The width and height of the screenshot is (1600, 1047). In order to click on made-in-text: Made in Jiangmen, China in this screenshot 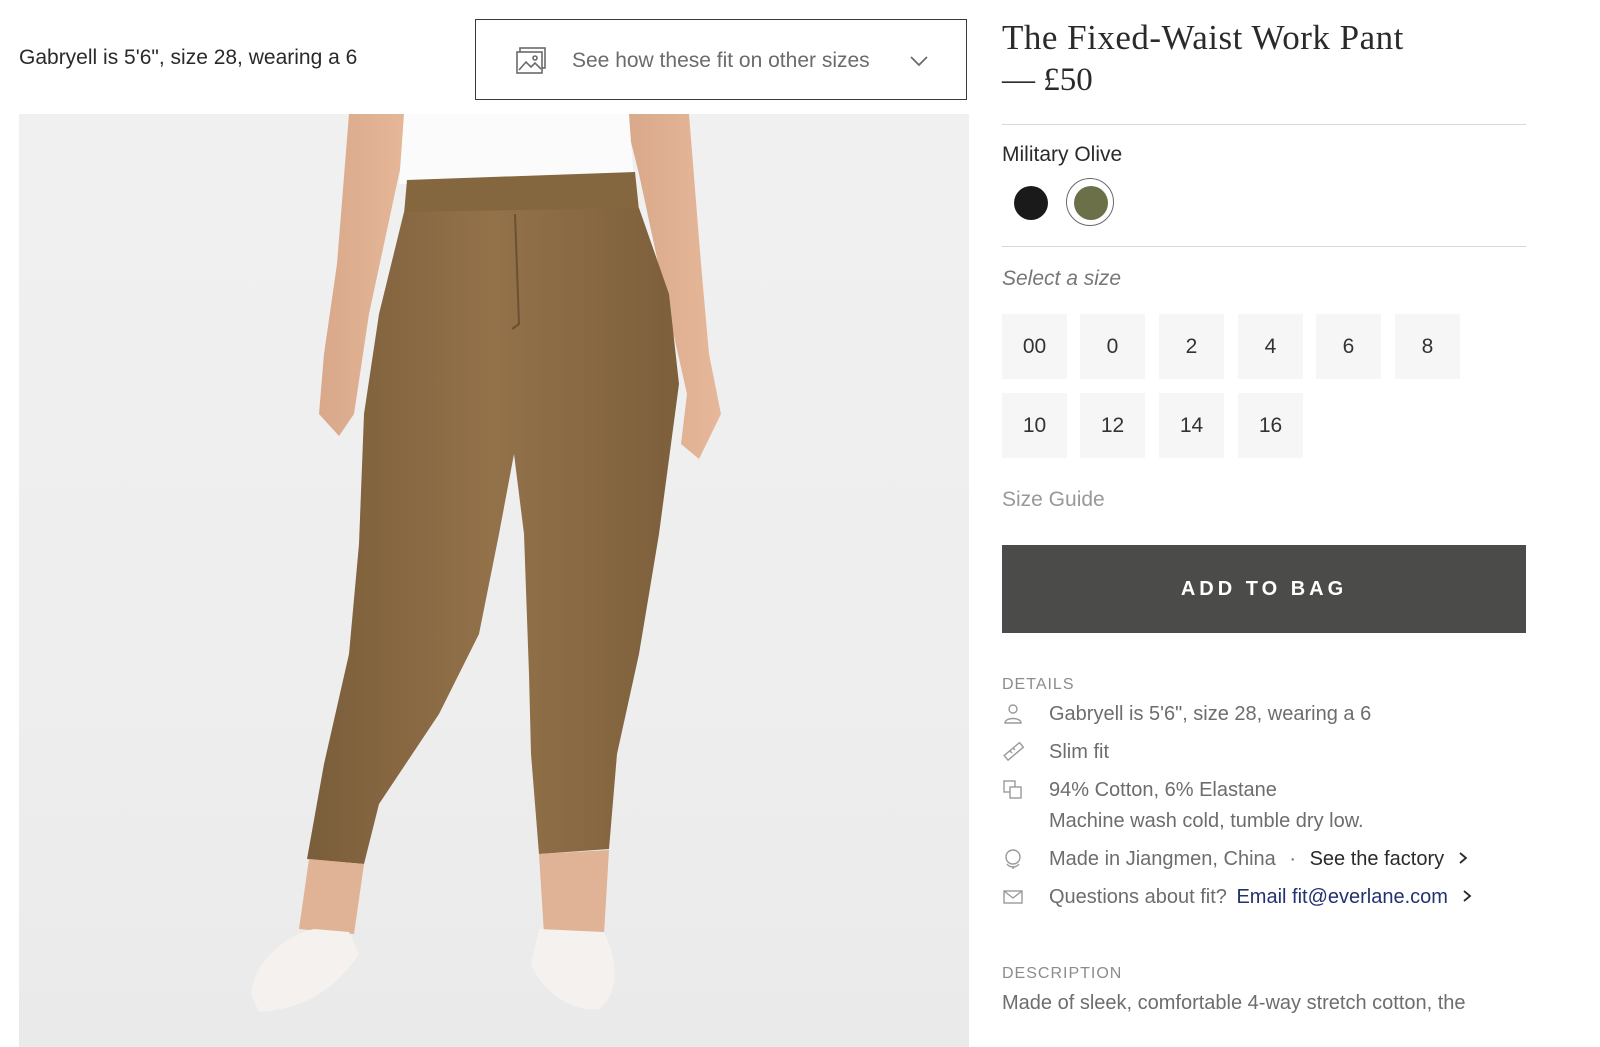, I will do `click(1162, 859)`.